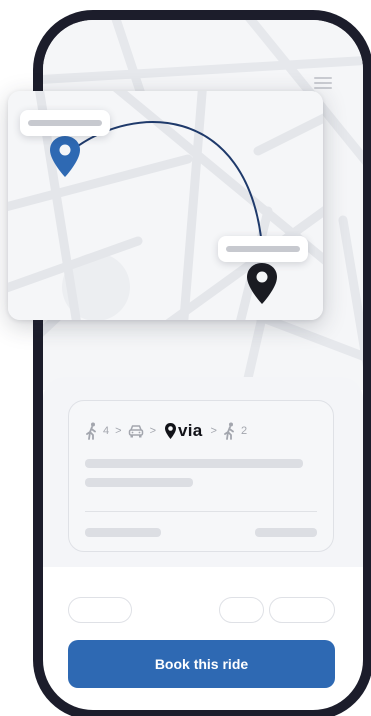 Image resolution: width=371 pixels, height=716 pixels. I want to click on walk-to-pickup-minutes: 4, so click(106, 431).